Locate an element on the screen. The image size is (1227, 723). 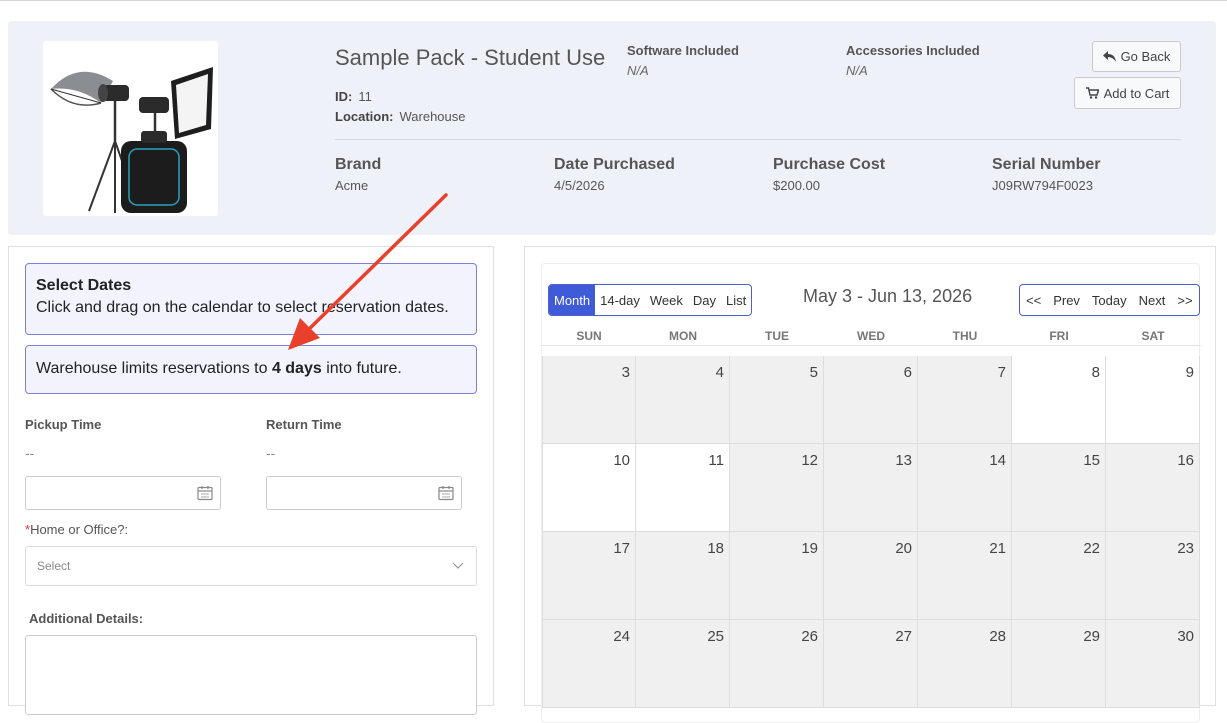
calendar-day-cell: 20 is located at coordinates (871, 576).